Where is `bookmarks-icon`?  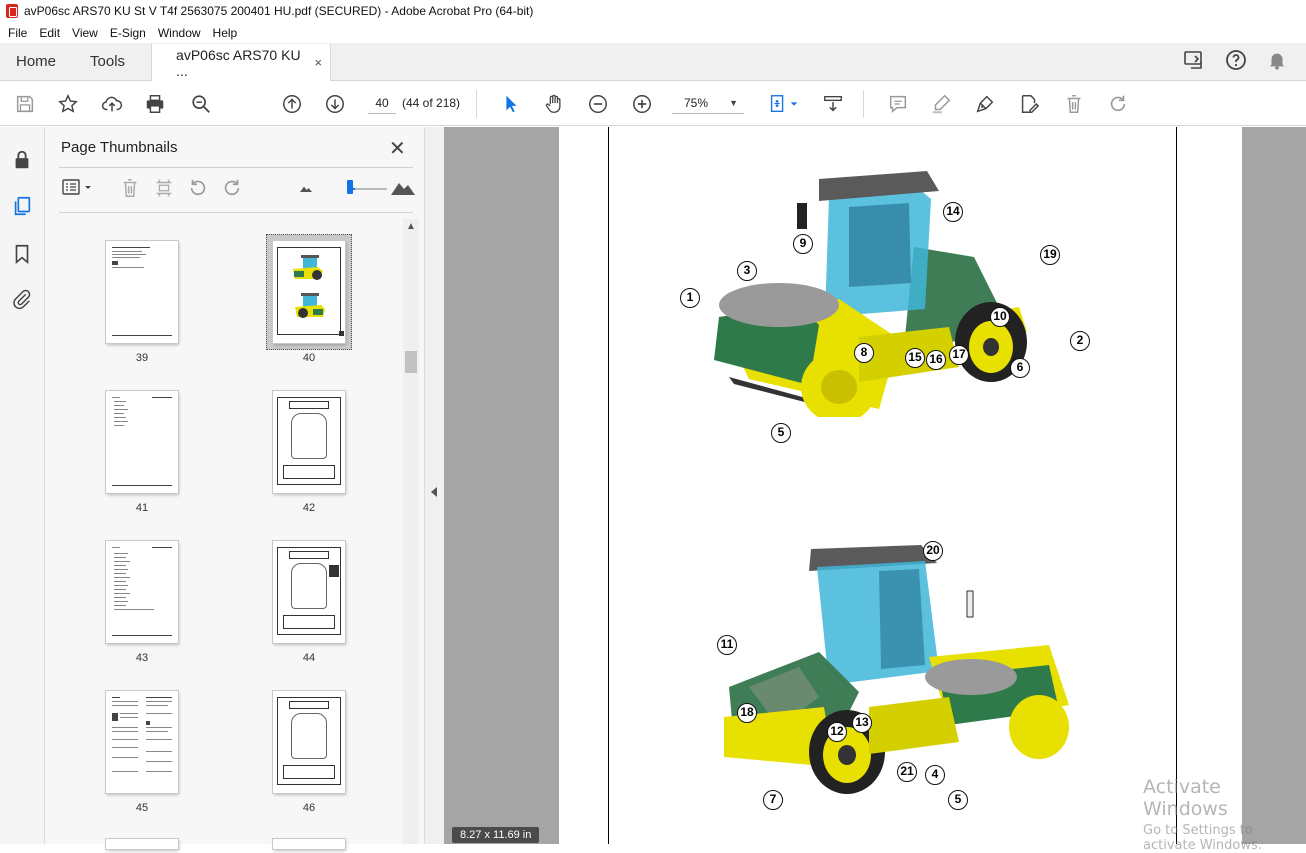 bookmarks-icon is located at coordinates (22, 254).